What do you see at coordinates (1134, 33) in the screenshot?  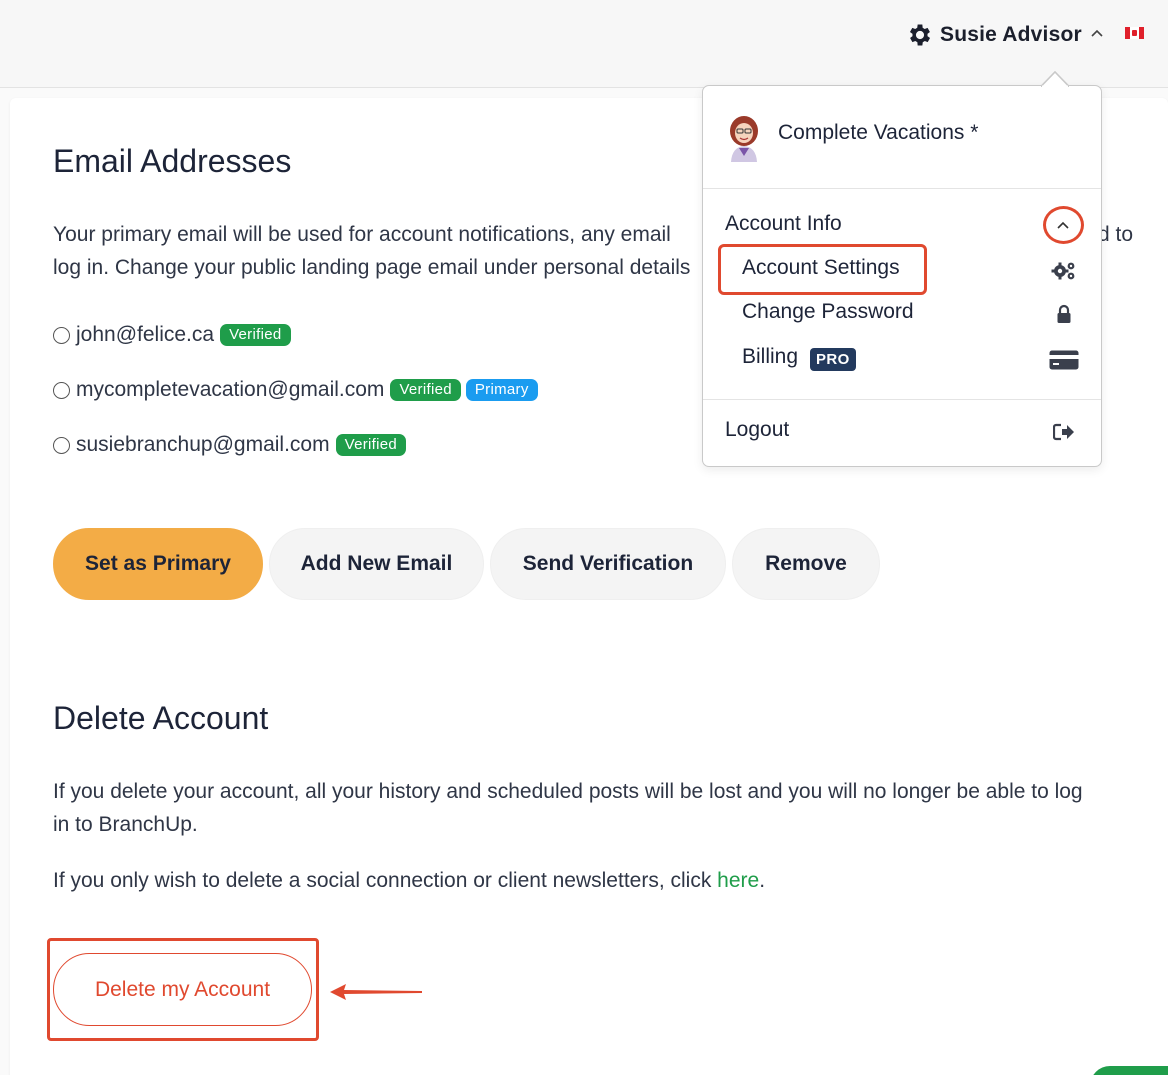 I see `canada-flag-icon` at bounding box center [1134, 33].